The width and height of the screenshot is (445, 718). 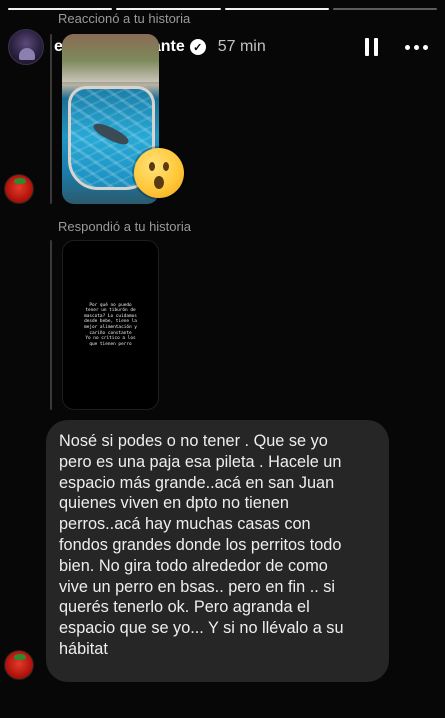 What do you see at coordinates (124, 226) in the screenshot?
I see `reply-label: Respondió a tu historia` at bounding box center [124, 226].